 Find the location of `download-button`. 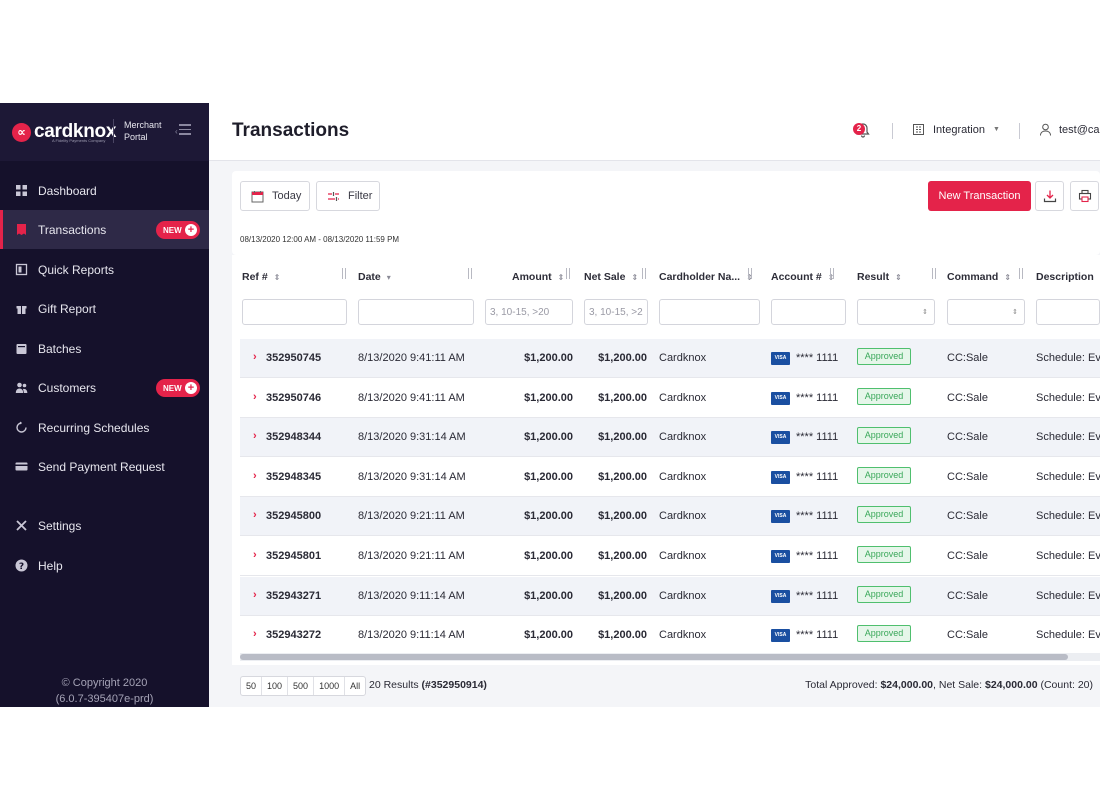

download-button is located at coordinates (1049, 196).